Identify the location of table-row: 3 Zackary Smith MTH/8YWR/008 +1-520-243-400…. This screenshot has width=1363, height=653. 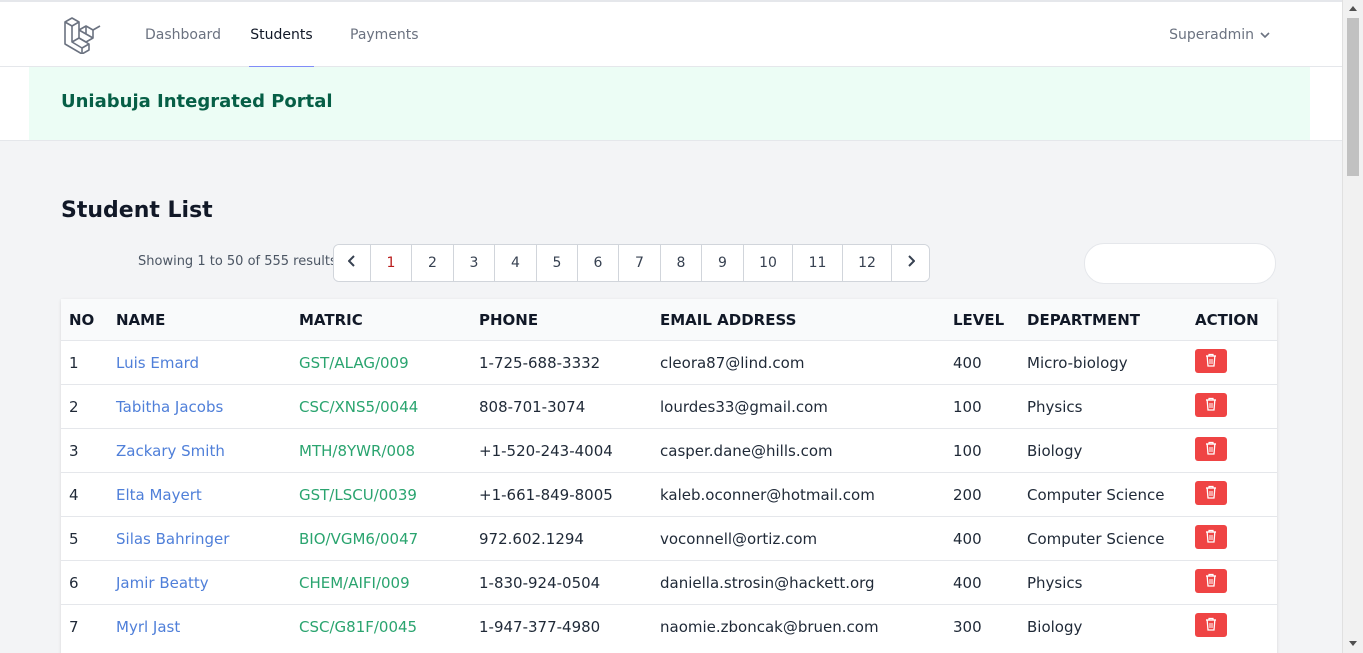
(669, 450).